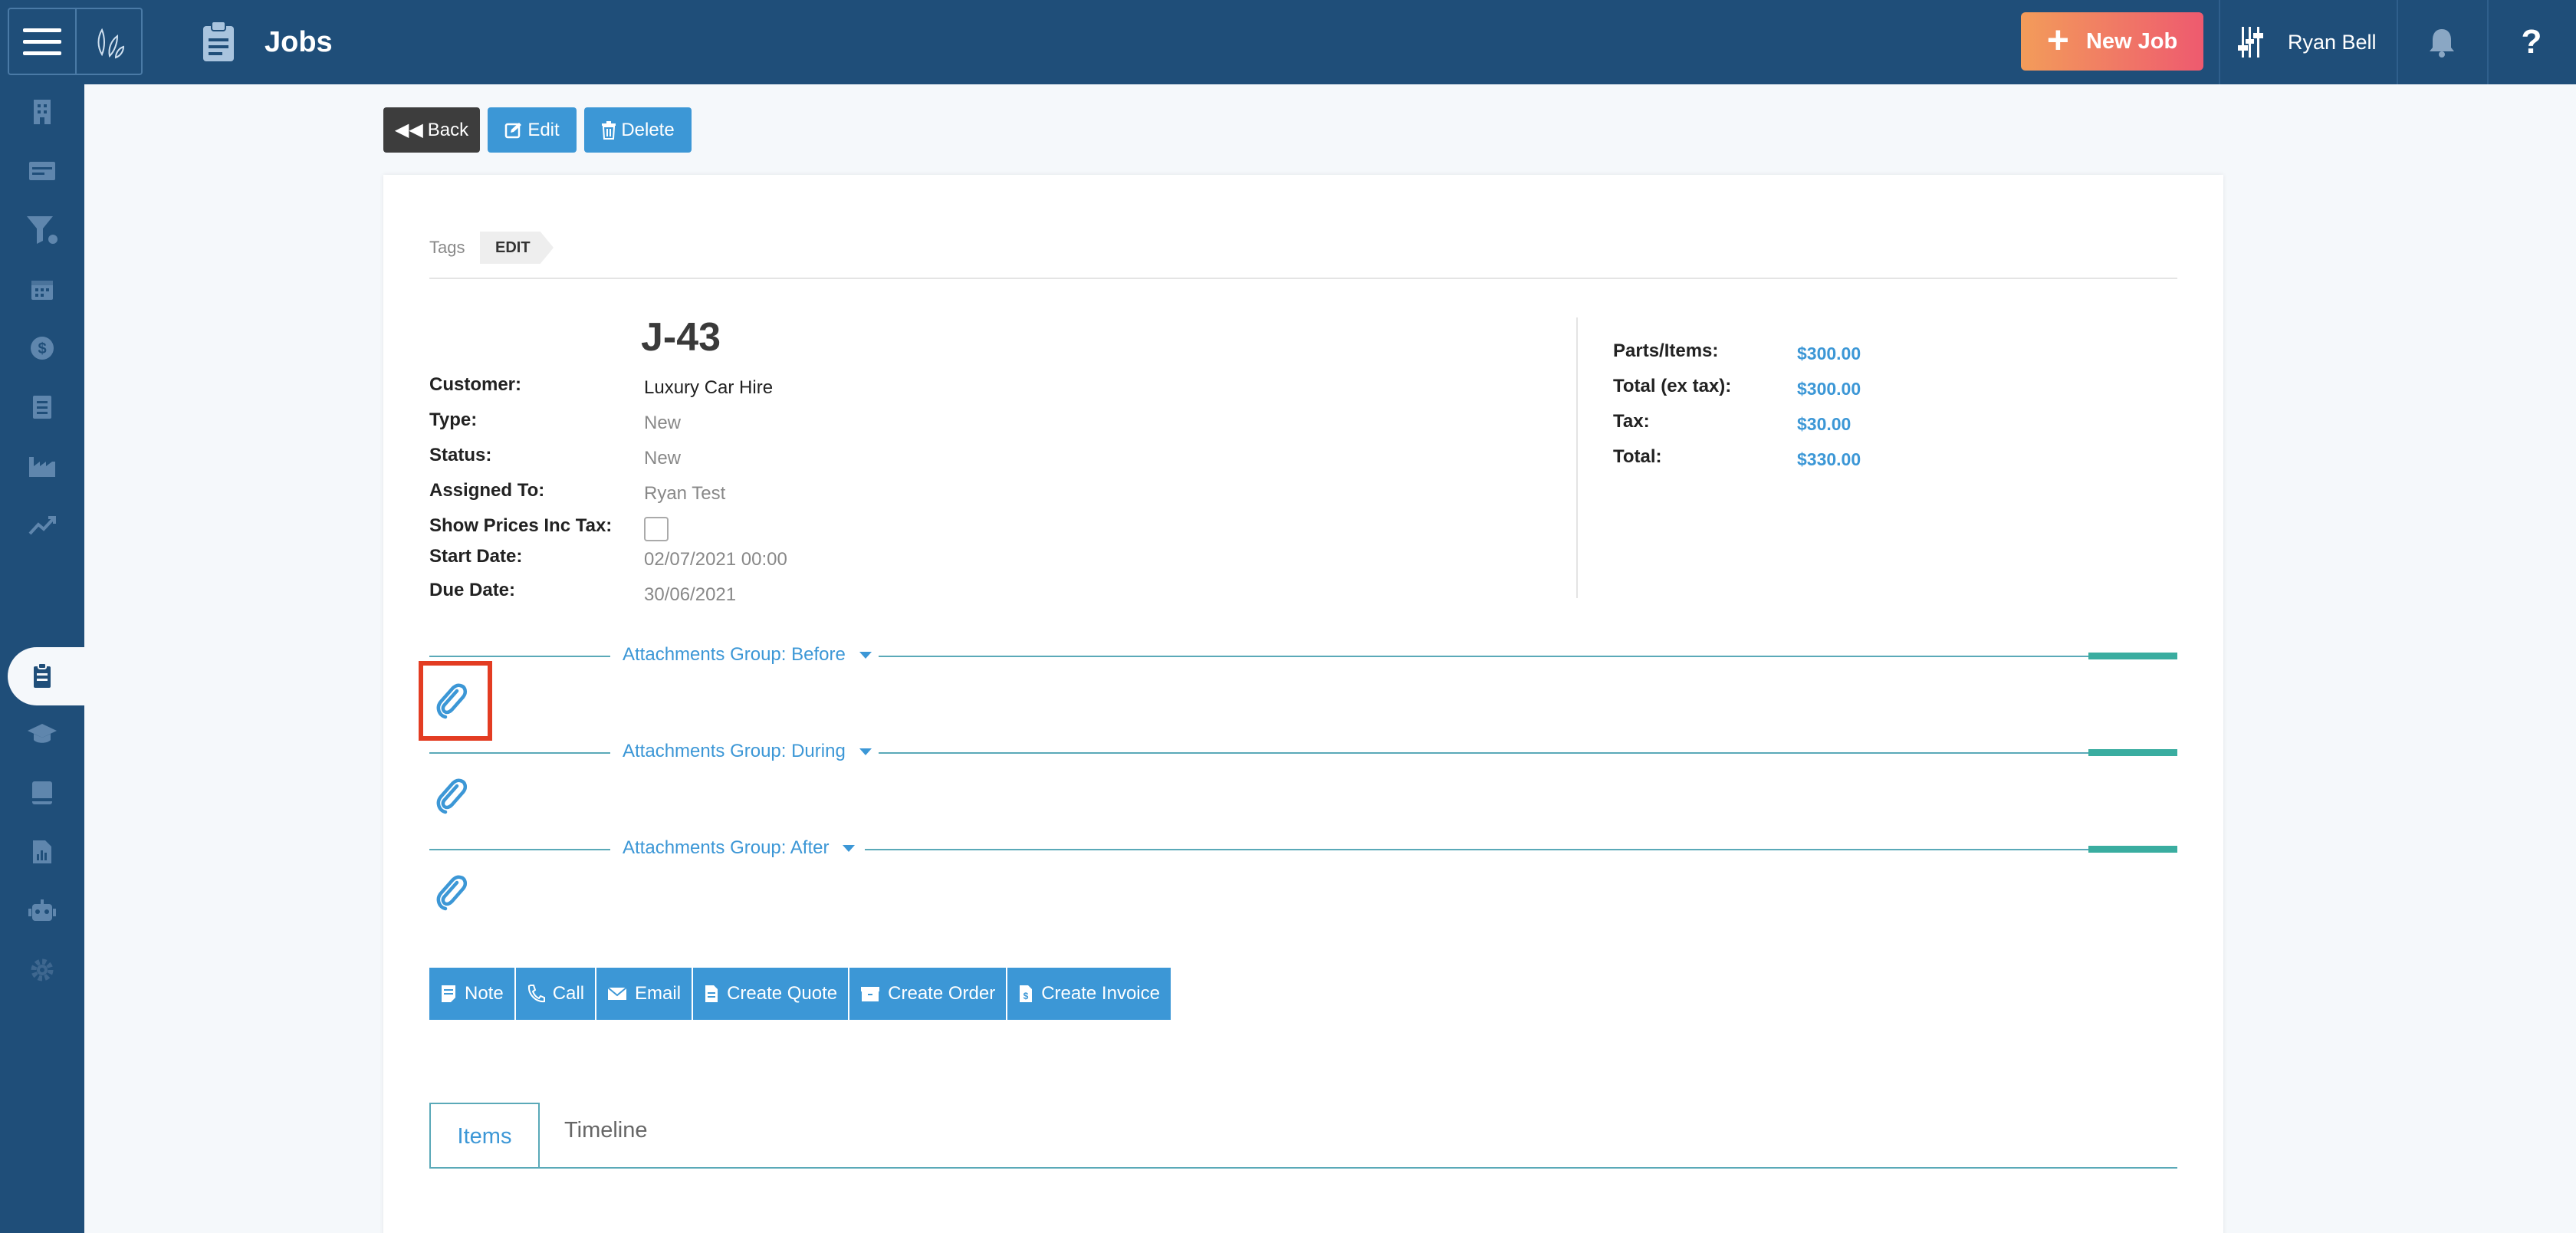 The image size is (2576, 1233). What do you see at coordinates (1829, 353) in the screenshot?
I see `parts-items-value: $300.00` at bounding box center [1829, 353].